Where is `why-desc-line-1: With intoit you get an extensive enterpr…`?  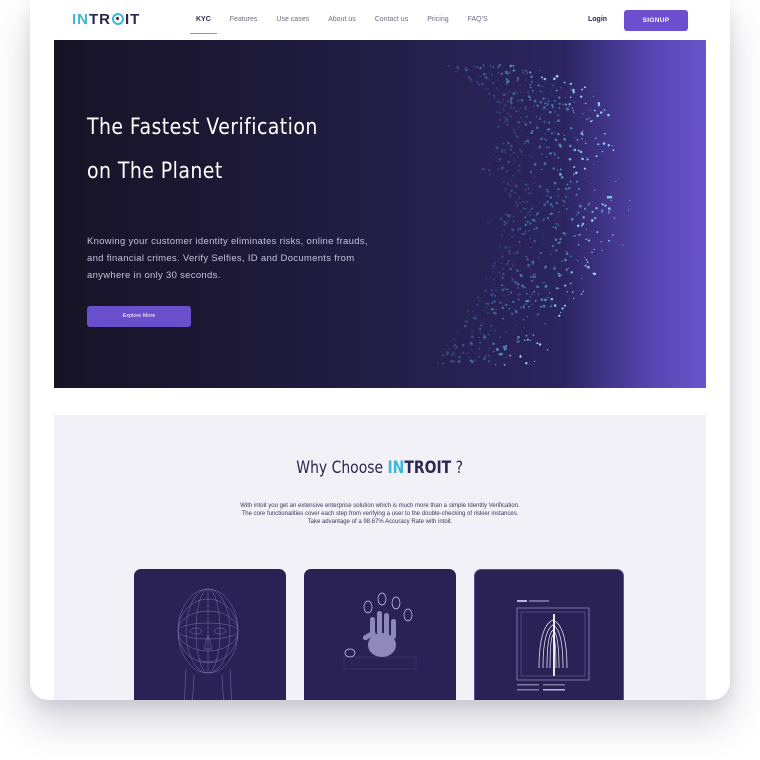 why-desc-line-1: With intoit you get an extensive enterpr… is located at coordinates (380, 506).